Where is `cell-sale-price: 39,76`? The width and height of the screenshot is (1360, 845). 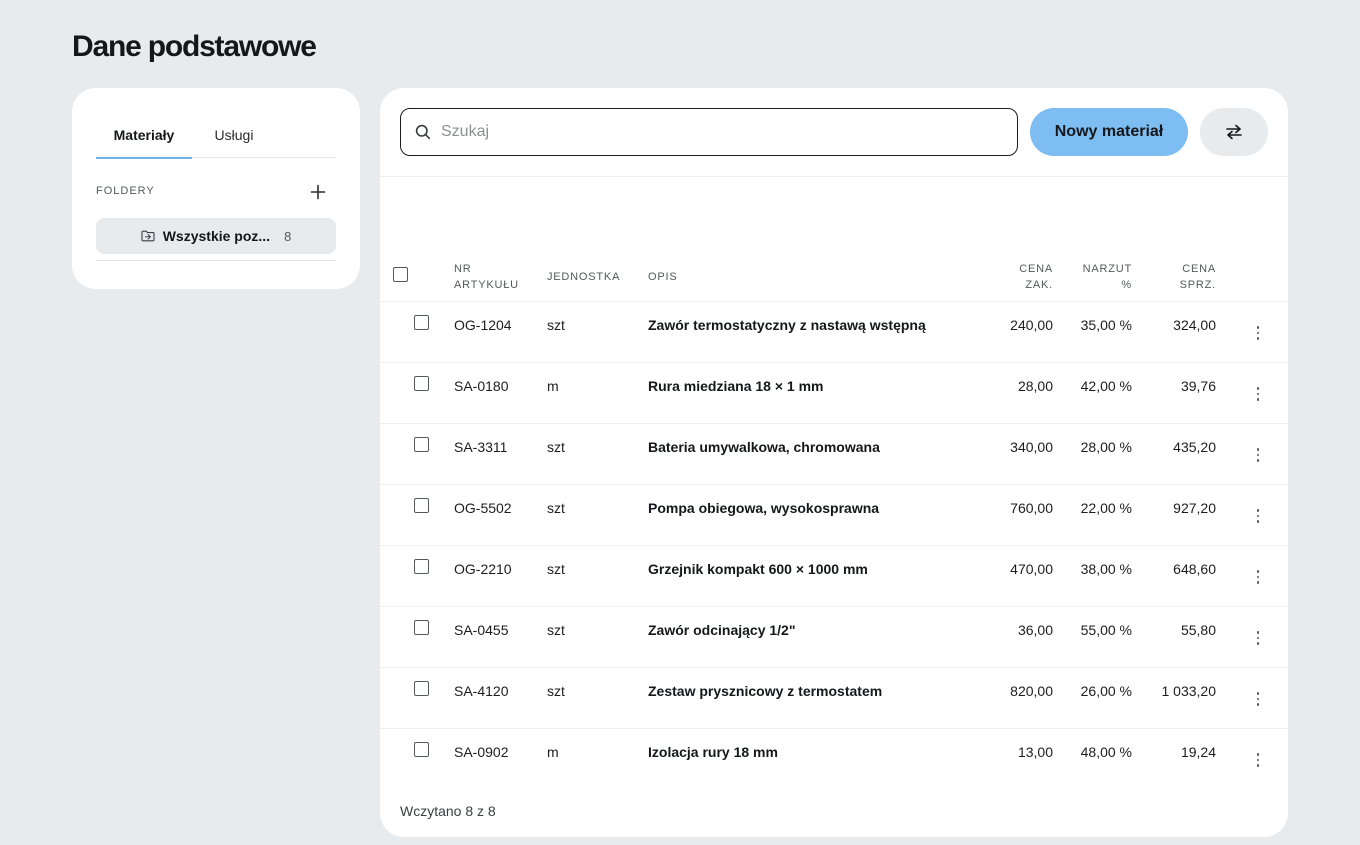
cell-sale-price: 39,76 is located at coordinates (1198, 386).